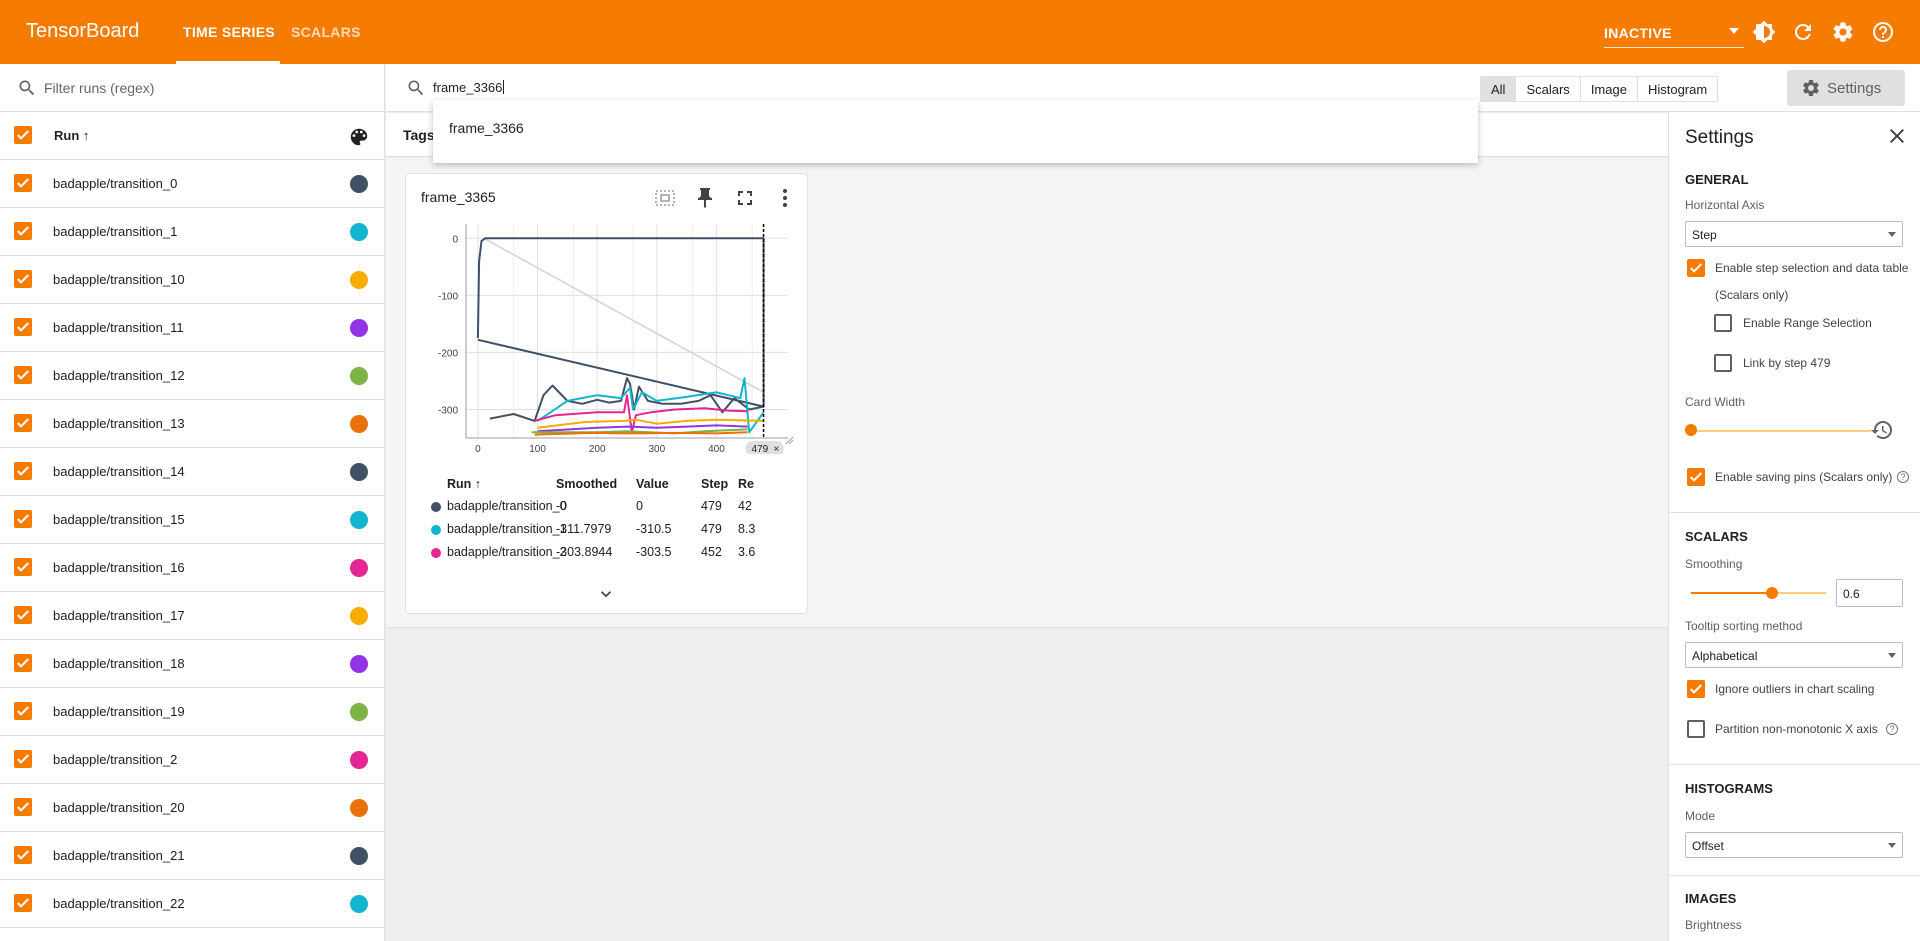  What do you see at coordinates (1846, 88) in the screenshot?
I see `settings-toggle-button: Settings` at bounding box center [1846, 88].